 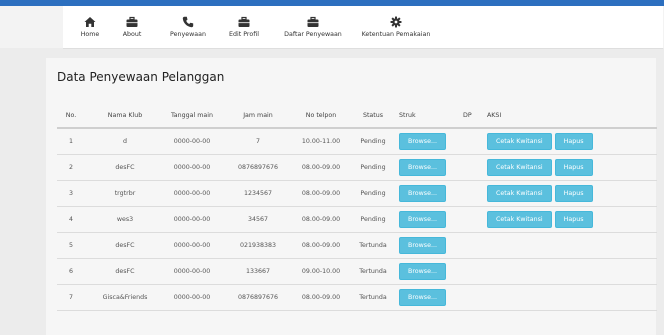 What do you see at coordinates (188, 34) in the screenshot?
I see `nav-item-label: Penyewaan` at bounding box center [188, 34].